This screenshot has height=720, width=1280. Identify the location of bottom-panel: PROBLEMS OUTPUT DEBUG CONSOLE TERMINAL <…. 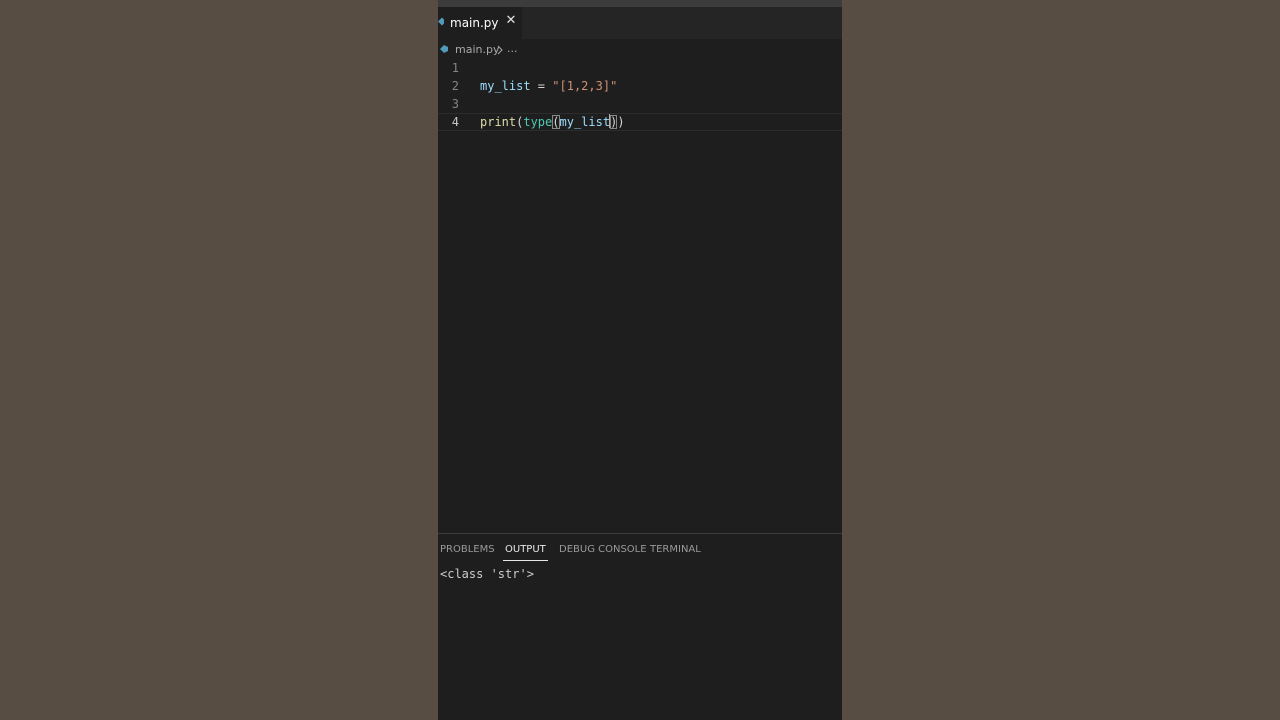
(640, 627).